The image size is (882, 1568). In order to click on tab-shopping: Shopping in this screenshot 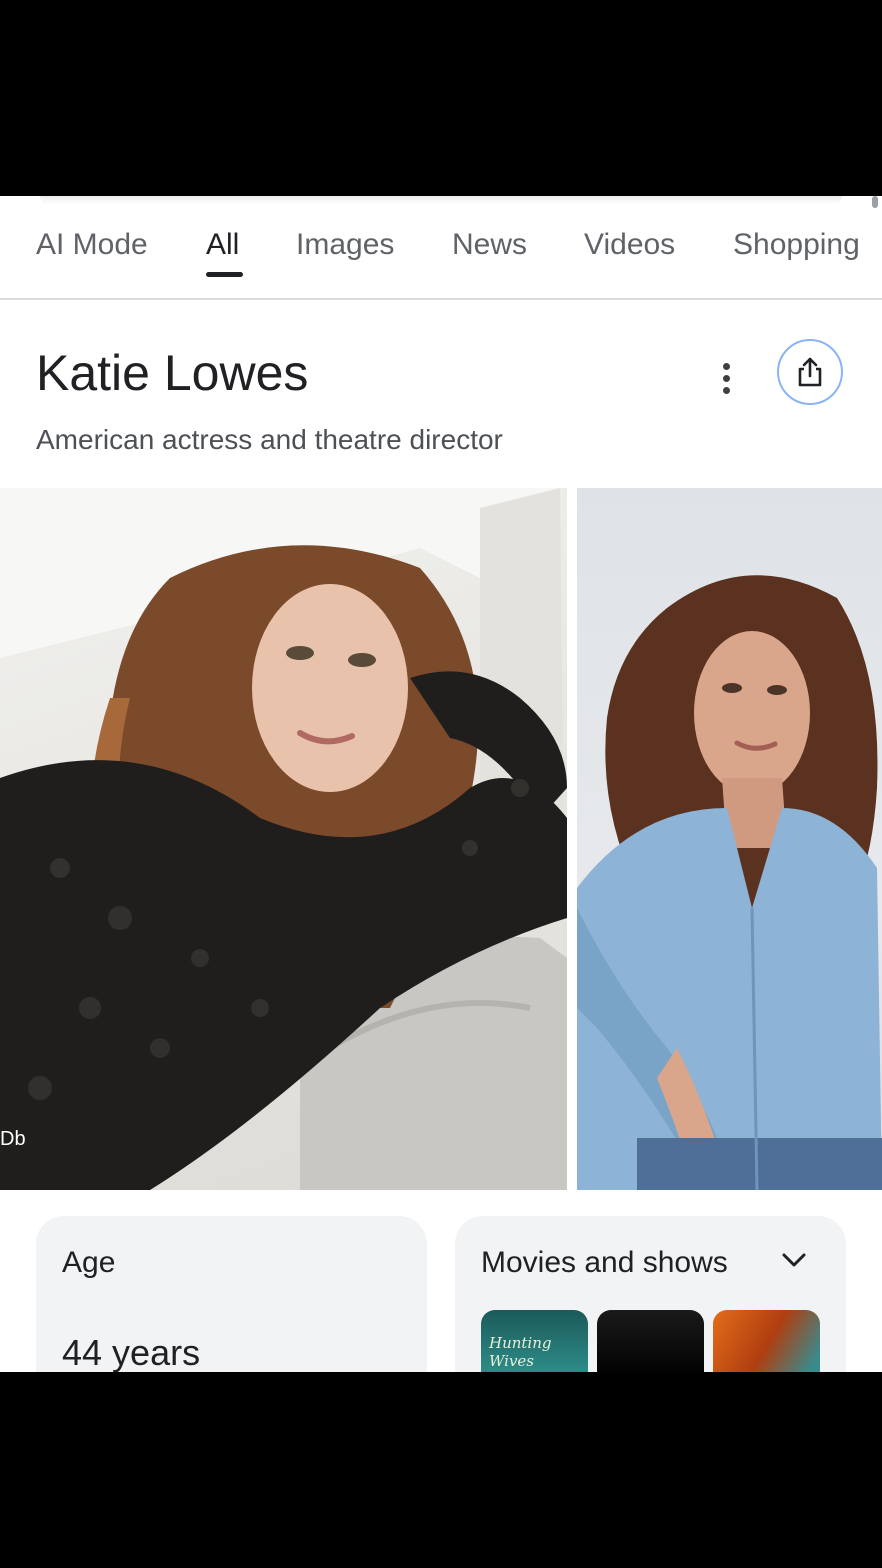, I will do `click(796, 245)`.